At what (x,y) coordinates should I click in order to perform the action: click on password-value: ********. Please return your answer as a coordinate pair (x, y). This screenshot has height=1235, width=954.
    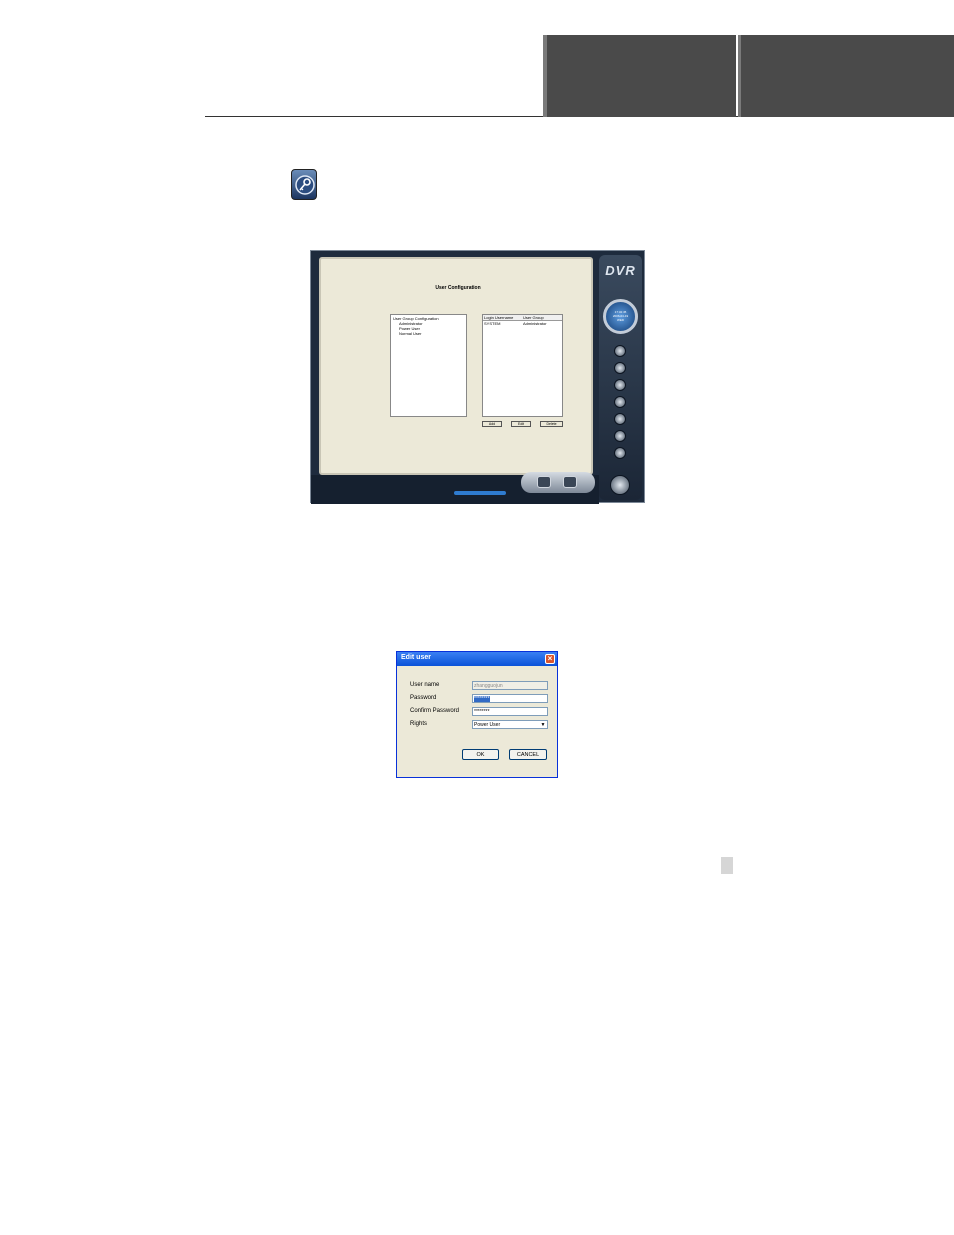
    Looking at the image, I should click on (482, 699).